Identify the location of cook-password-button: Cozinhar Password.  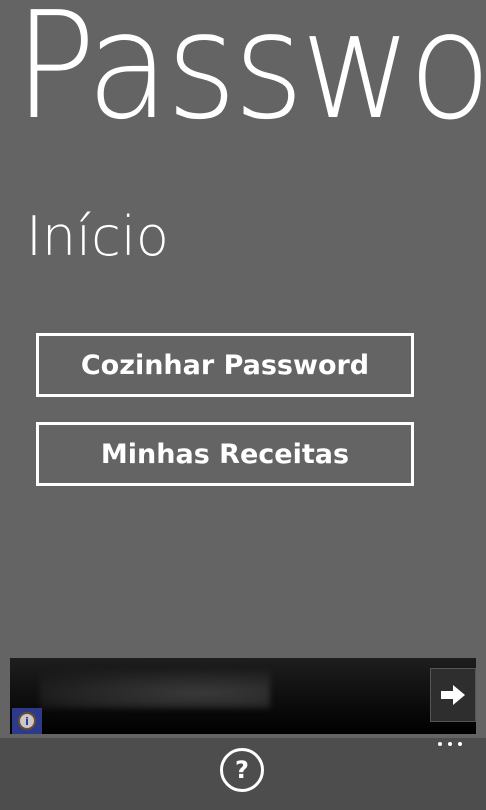
(225, 365).